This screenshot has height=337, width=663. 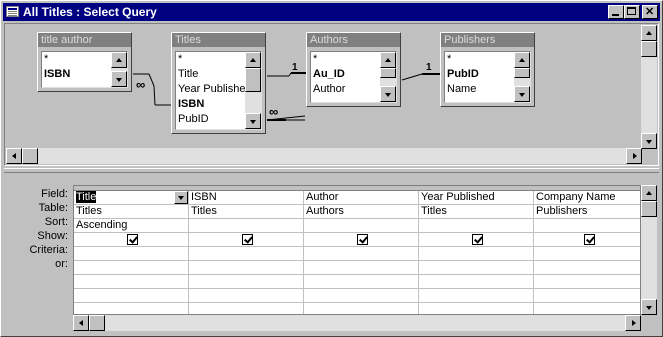 What do you see at coordinates (333, 98) in the screenshot?
I see `join-line-titles-publishers` at bounding box center [333, 98].